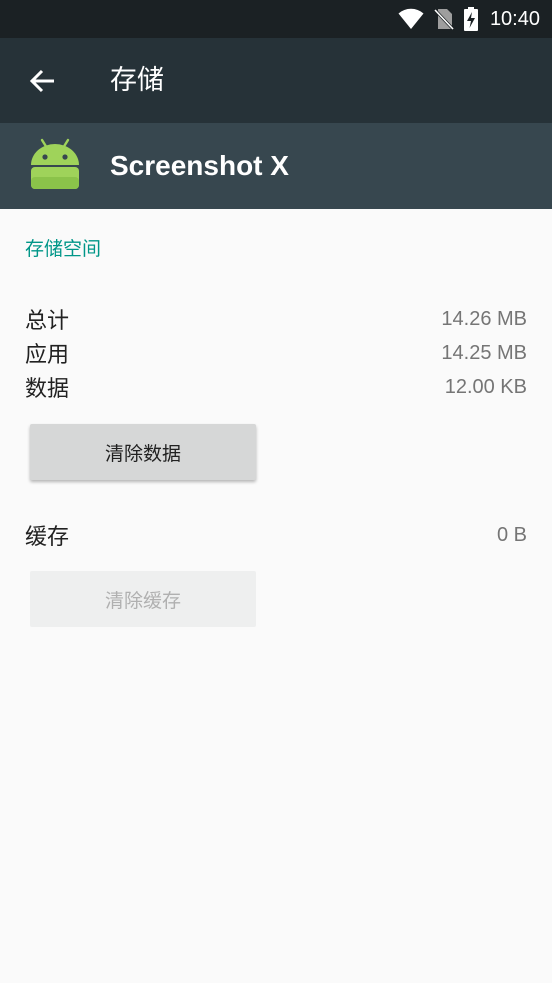  Describe the element at coordinates (47, 537) in the screenshot. I see `cache-label: 缓存` at that location.